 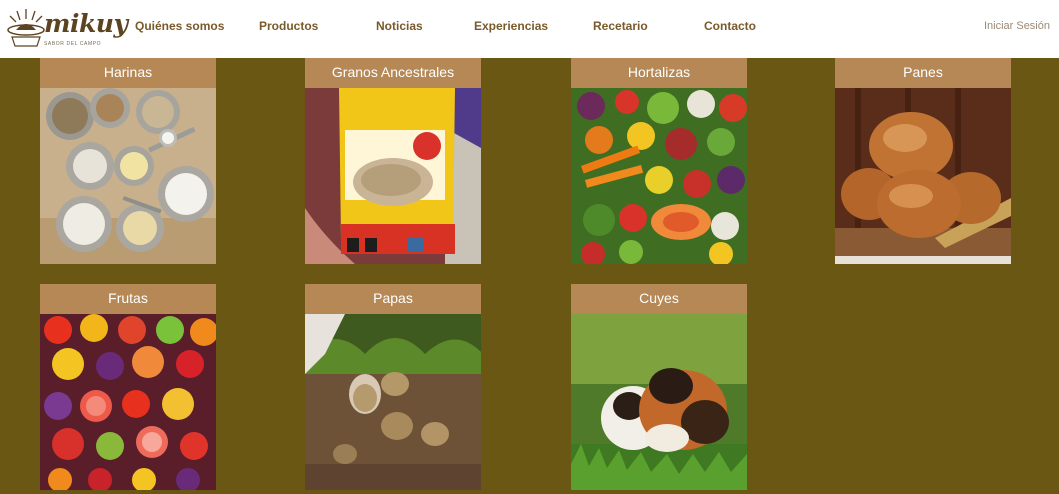 What do you see at coordinates (128, 299) in the screenshot?
I see `category-title: Frutas` at bounding box center [128, 299].